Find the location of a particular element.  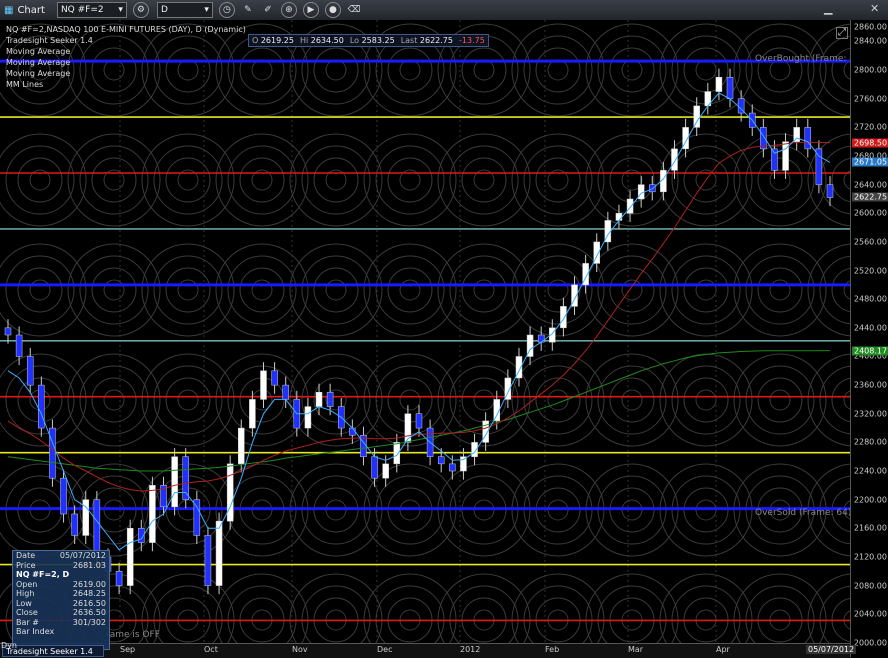

play-icon: ▶ is located at coordinates (310, 10).